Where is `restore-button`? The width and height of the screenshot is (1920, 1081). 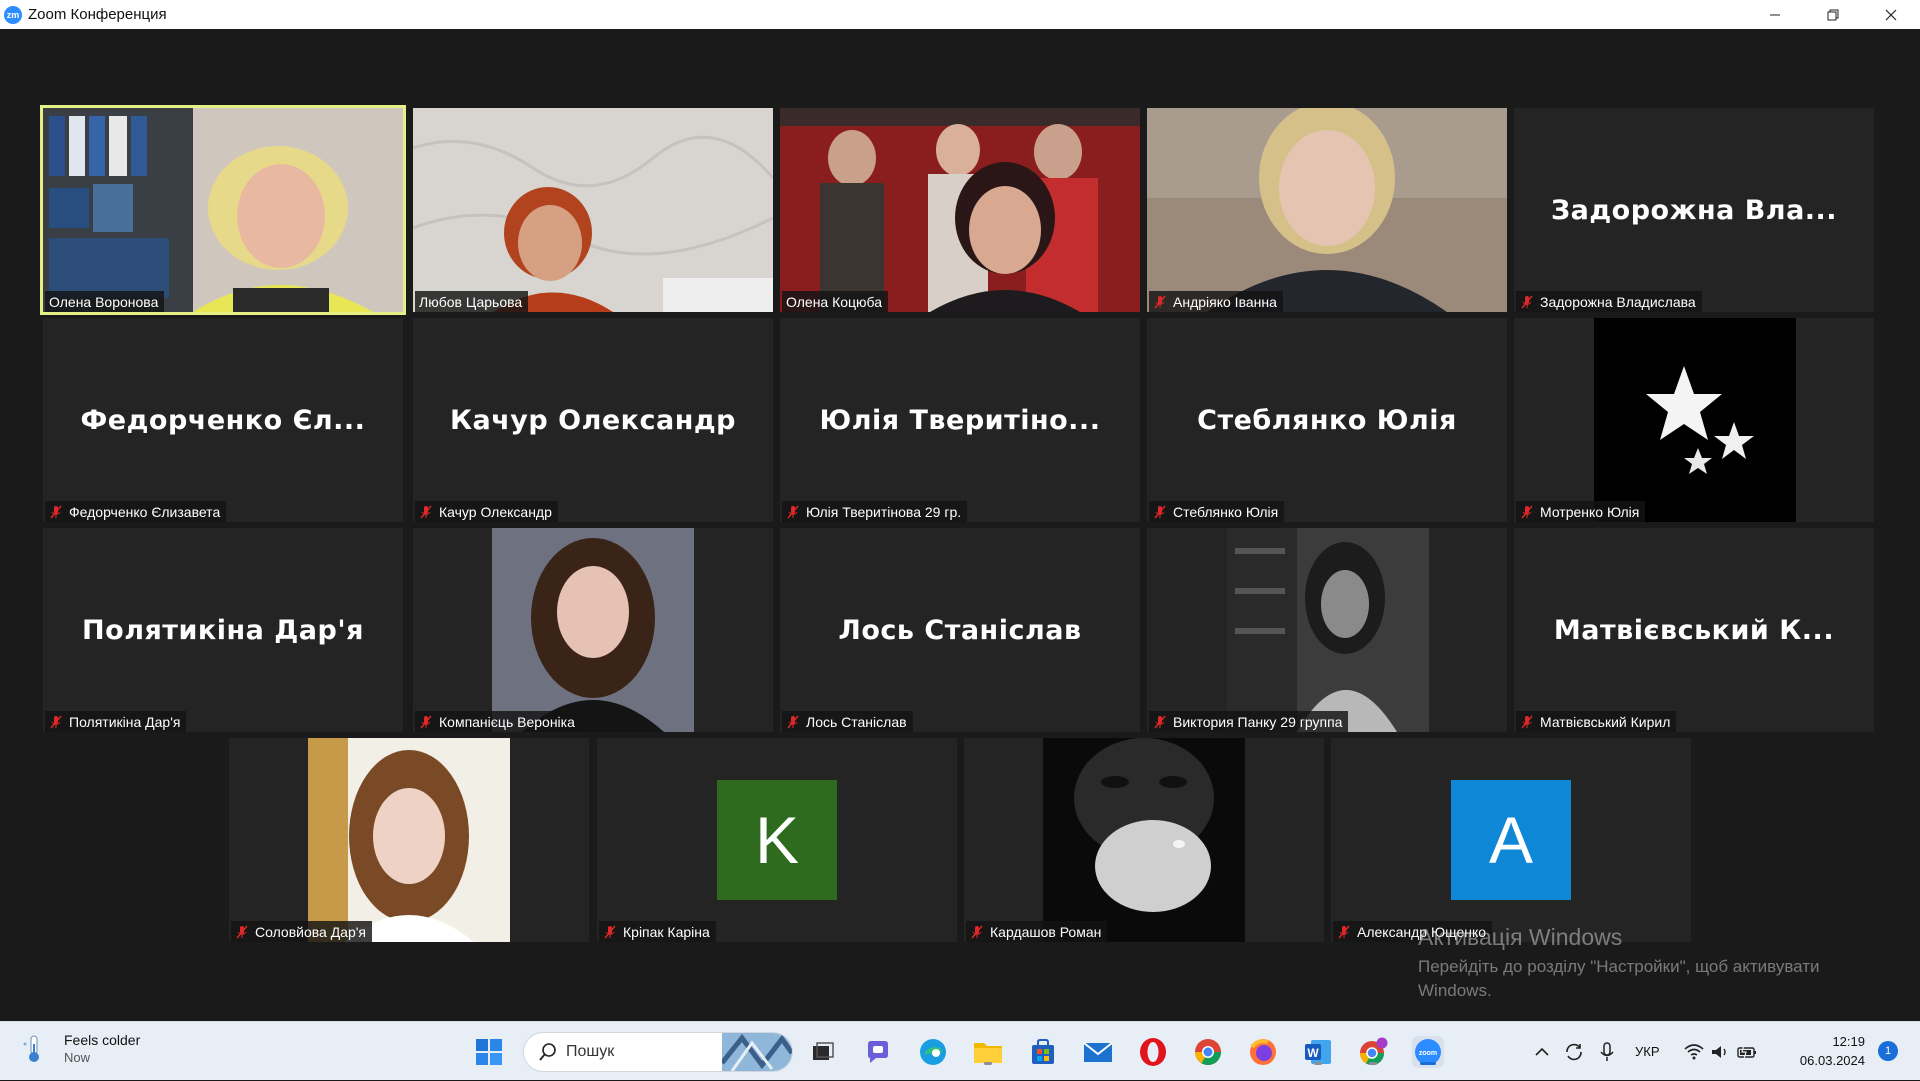
restore-button is located at coordinates (1833, 14).